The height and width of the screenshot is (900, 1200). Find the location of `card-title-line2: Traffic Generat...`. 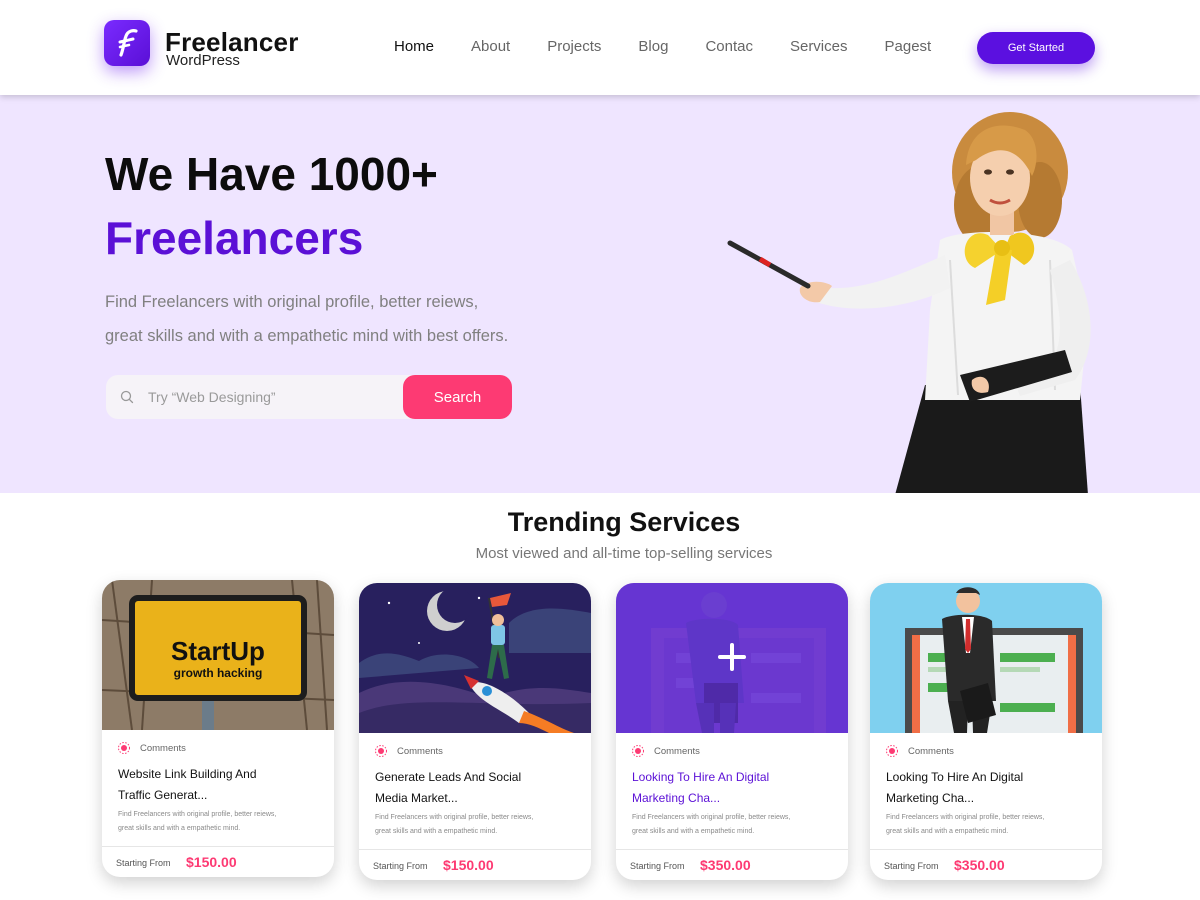

card-title-line2: Traffic Generat... is located at coordinates (218, 795).